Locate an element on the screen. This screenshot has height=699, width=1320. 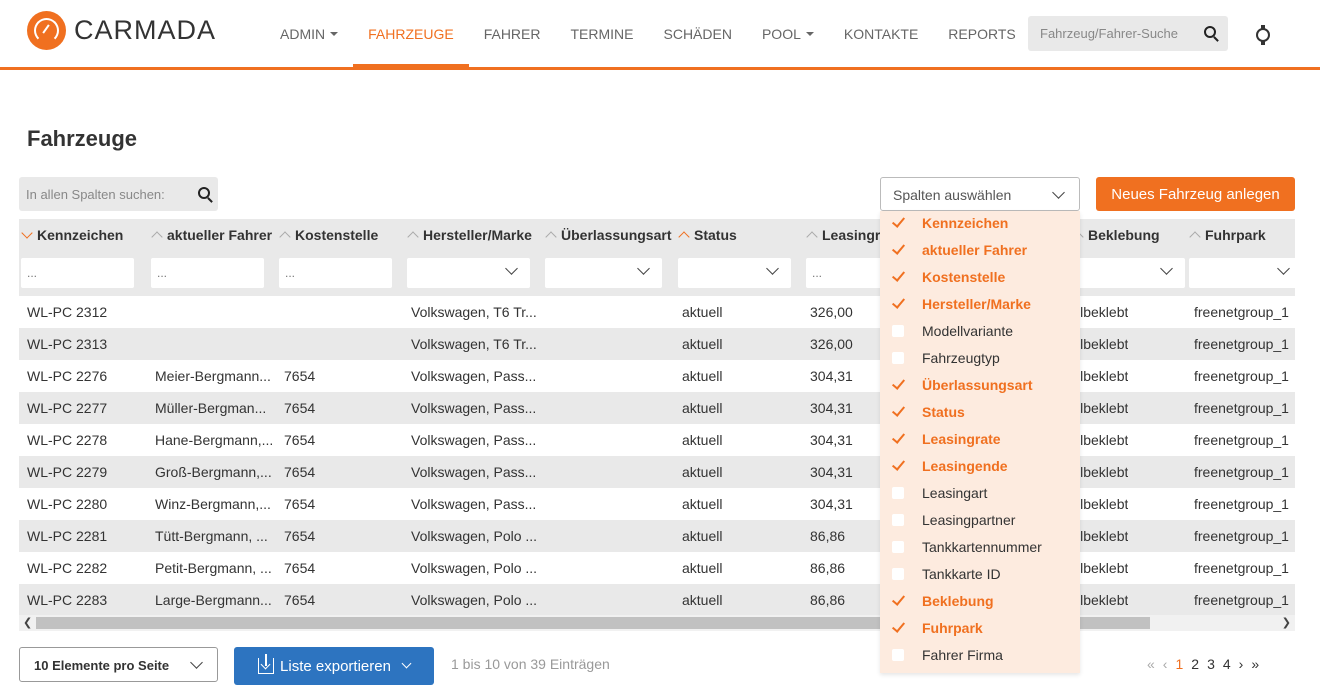
column-option: Fahrzeugtyp is located at coordinates (946, 358).